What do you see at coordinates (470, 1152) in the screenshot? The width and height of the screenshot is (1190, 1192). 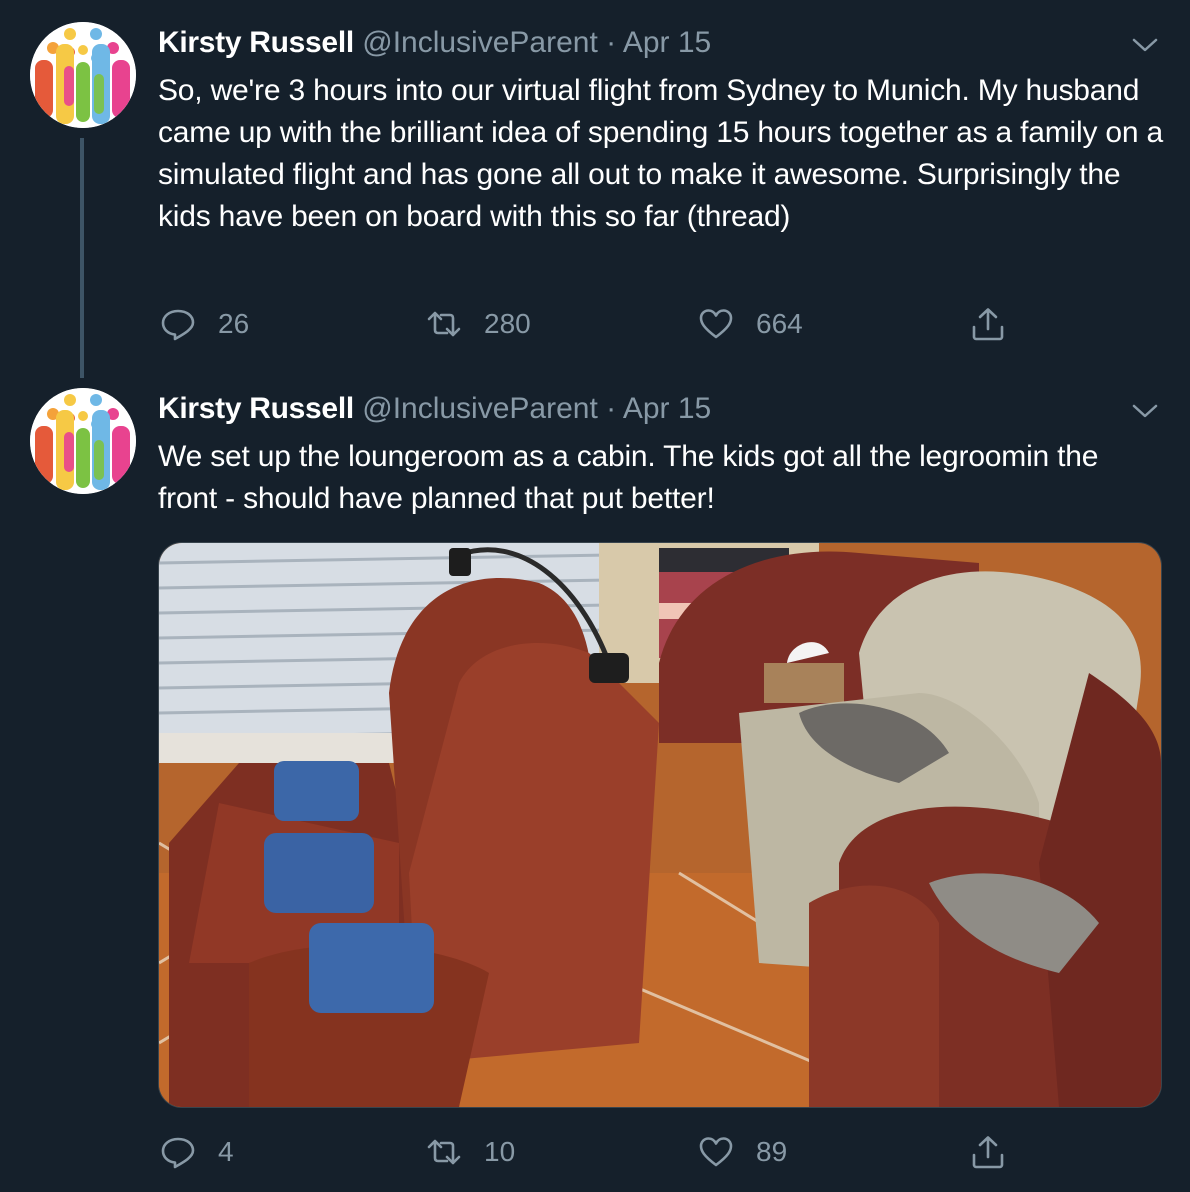 I see `retweet-button: 10` at bounding box center [470, 1152].